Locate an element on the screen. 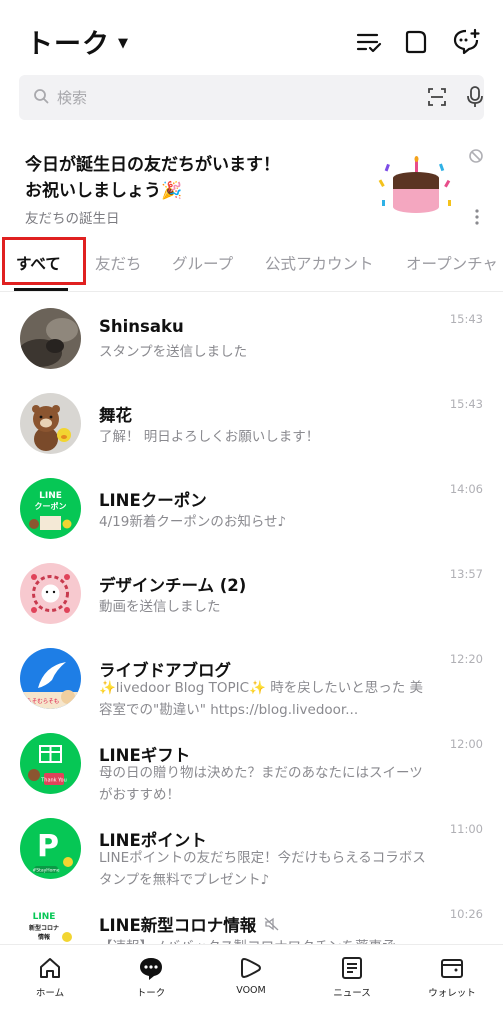 This screenshot has height=1024, width=503. chat-name-text: LINE新型コロナ情報 is located at coordinates (178, 925).